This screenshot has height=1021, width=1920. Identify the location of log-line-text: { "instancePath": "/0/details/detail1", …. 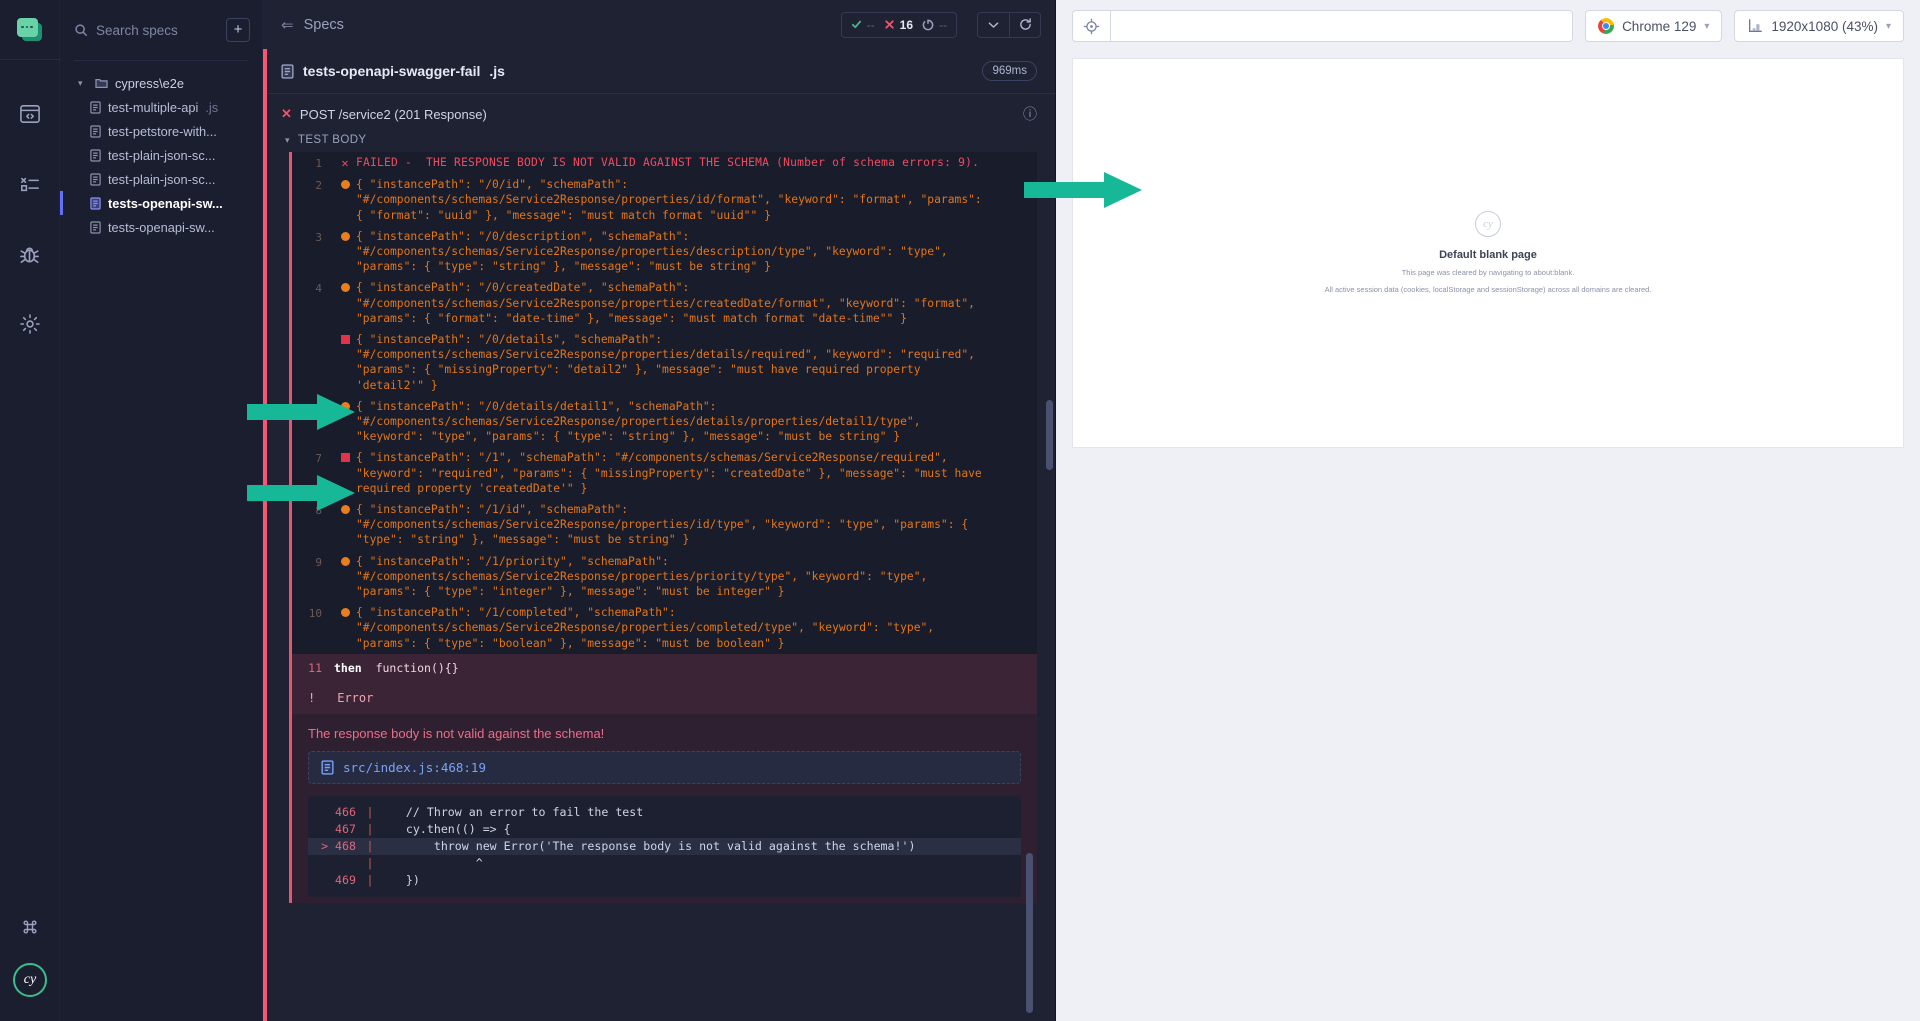
(638, 421).